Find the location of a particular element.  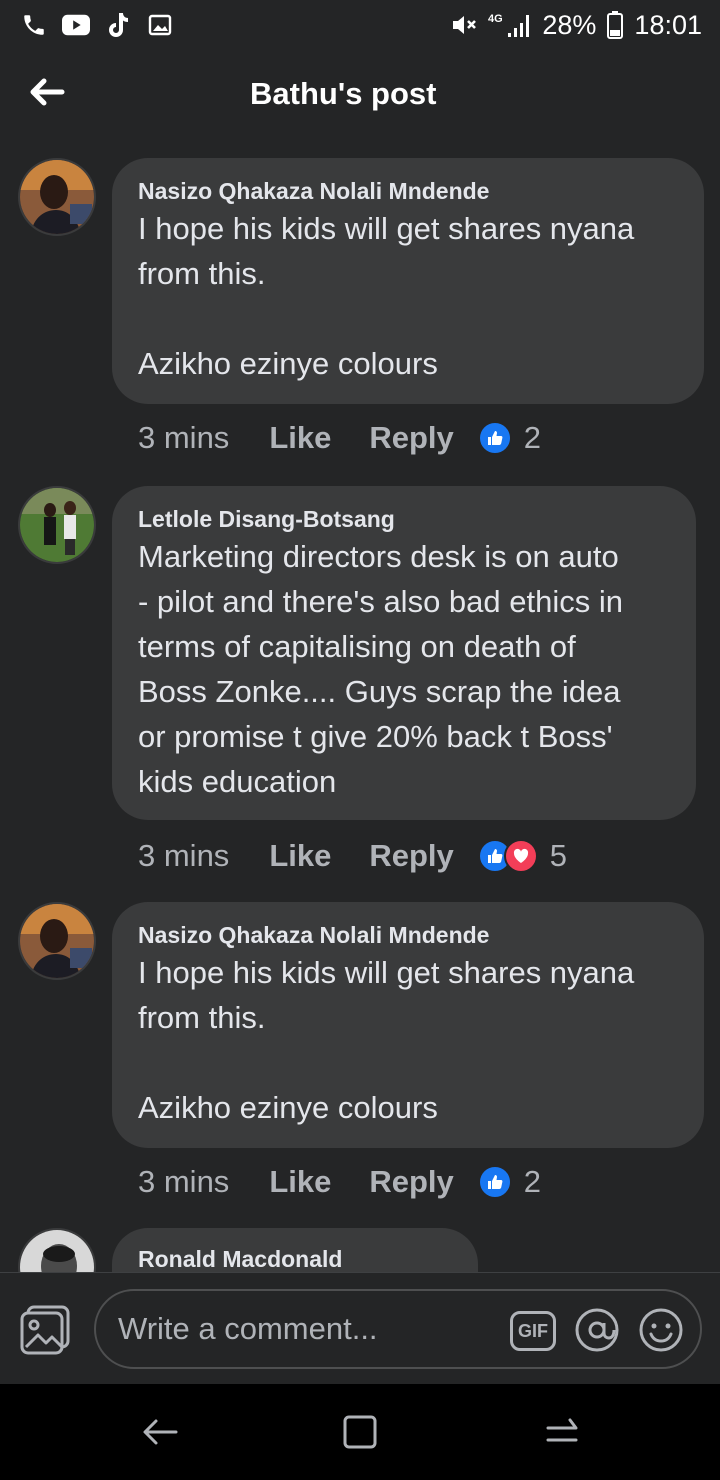

status-bar: 4G 28% 18:01 is located at coordinates (360, 25).